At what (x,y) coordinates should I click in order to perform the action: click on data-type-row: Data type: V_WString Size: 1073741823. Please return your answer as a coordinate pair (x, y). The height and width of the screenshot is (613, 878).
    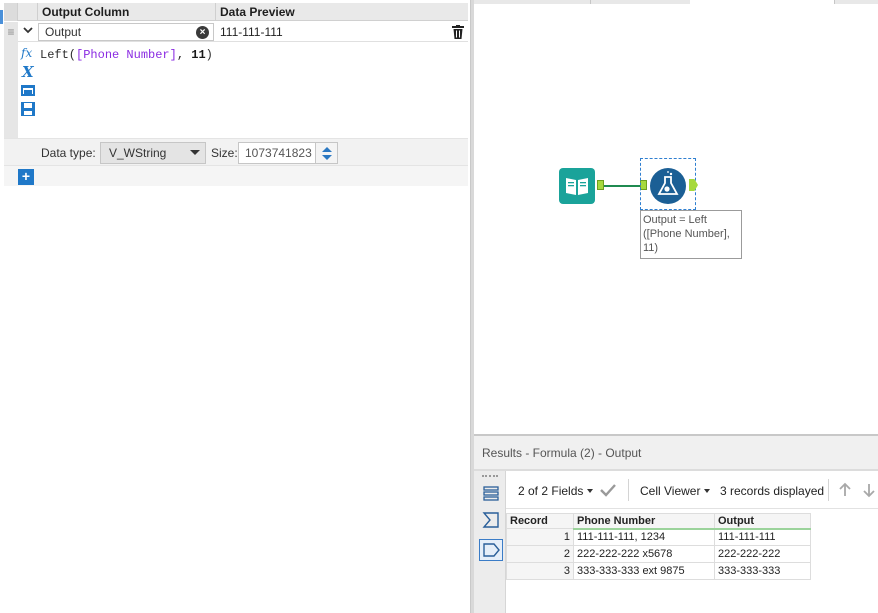
    Looking at the image, I should click on (236, 152).